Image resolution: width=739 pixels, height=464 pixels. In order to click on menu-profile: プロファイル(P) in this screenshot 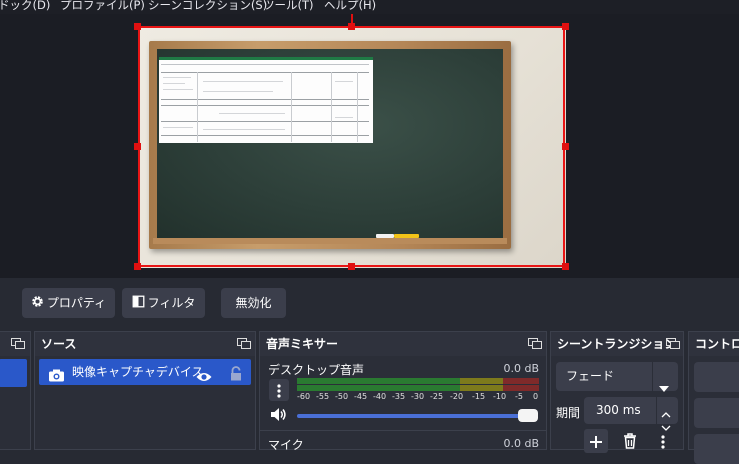, I will do `click(102, 5)`.